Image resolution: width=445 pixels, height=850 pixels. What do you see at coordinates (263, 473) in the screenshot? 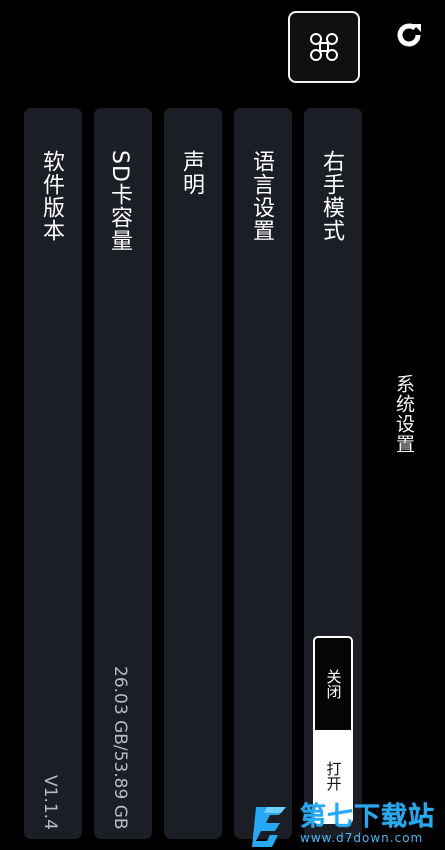
I see `language-settings-card: 语言设置` at bounding box center [263, 473].